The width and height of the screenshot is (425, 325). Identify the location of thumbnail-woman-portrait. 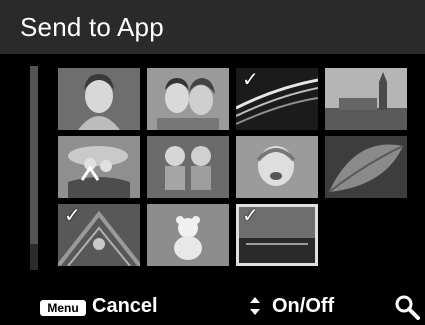
(99, 99).